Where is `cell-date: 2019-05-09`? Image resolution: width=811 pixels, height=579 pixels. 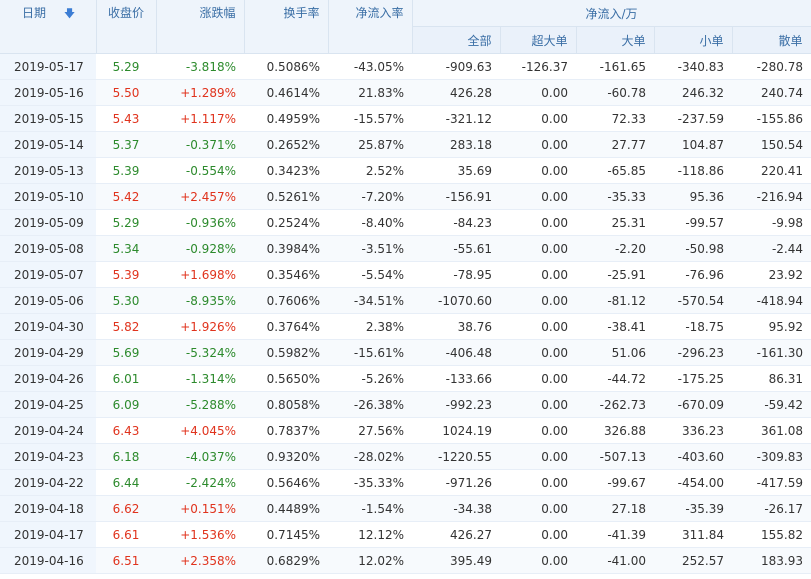 cell-date: 2019-05-09 is located at coordinates (48, 222).